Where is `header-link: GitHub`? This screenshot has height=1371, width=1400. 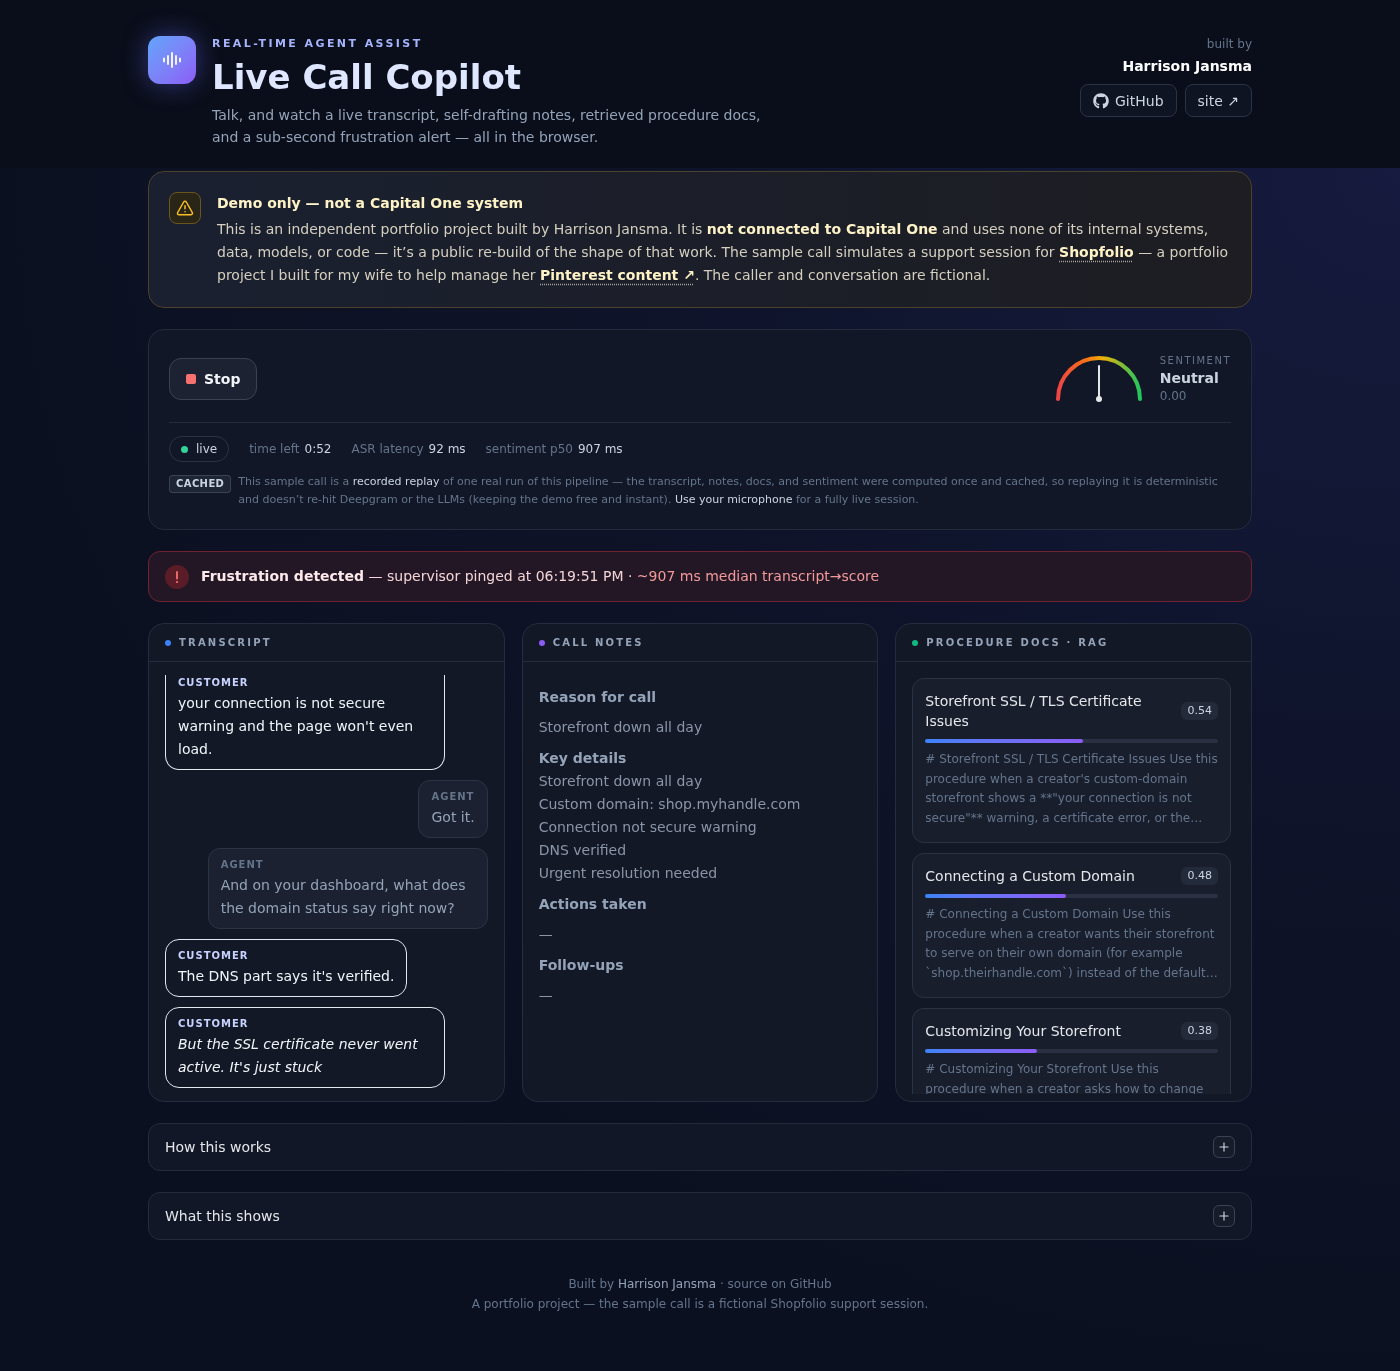 header-link: GitHub is located at coordinates (1128, 100).